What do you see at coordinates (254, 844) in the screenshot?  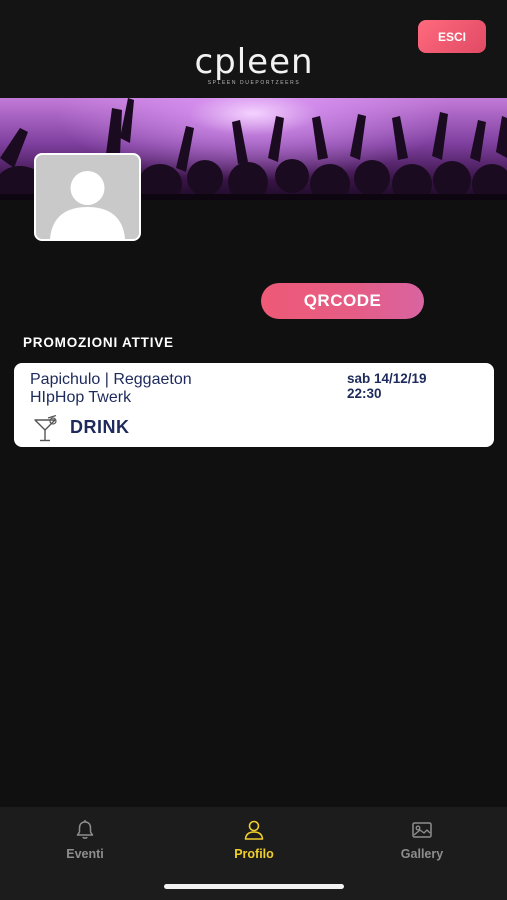 I see `tab-profilo: Profilo` at bounding box center [254, 844].